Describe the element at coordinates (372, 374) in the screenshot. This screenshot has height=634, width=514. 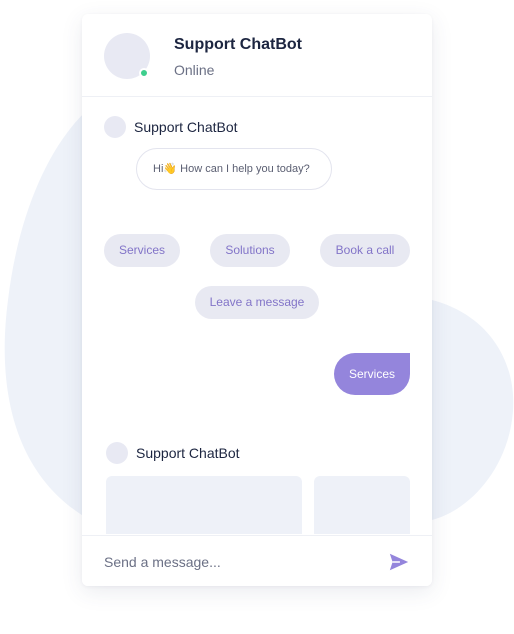
I see `user-message-bubble: Services` at that location.